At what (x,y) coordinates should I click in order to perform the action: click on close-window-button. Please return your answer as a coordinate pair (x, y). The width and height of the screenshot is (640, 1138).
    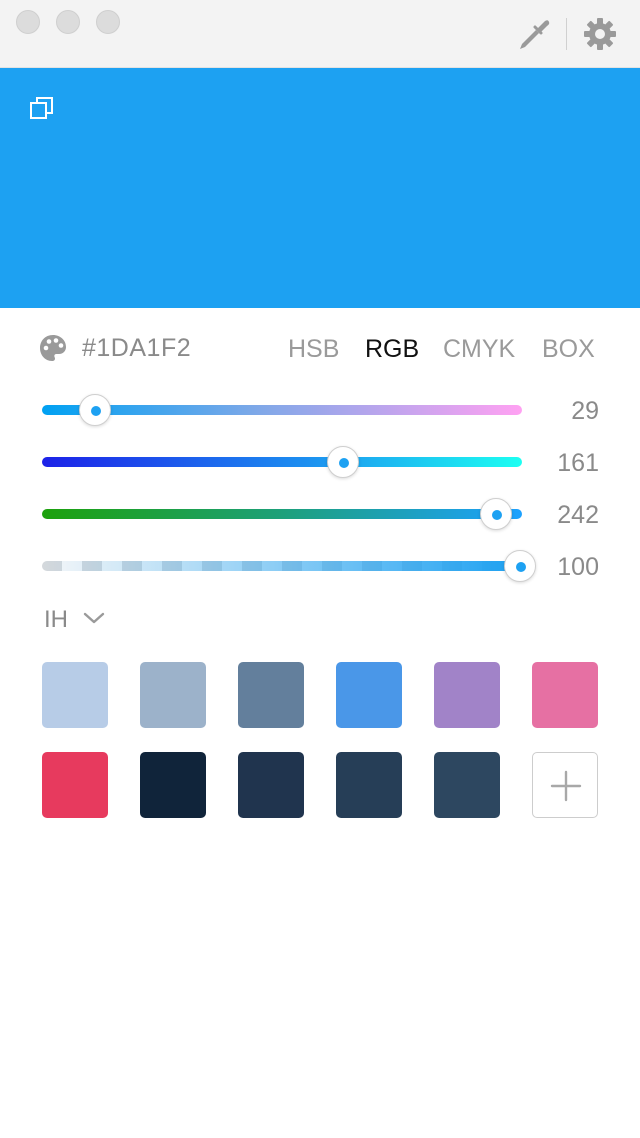
    Looking at the image, I should click on (28, 22).